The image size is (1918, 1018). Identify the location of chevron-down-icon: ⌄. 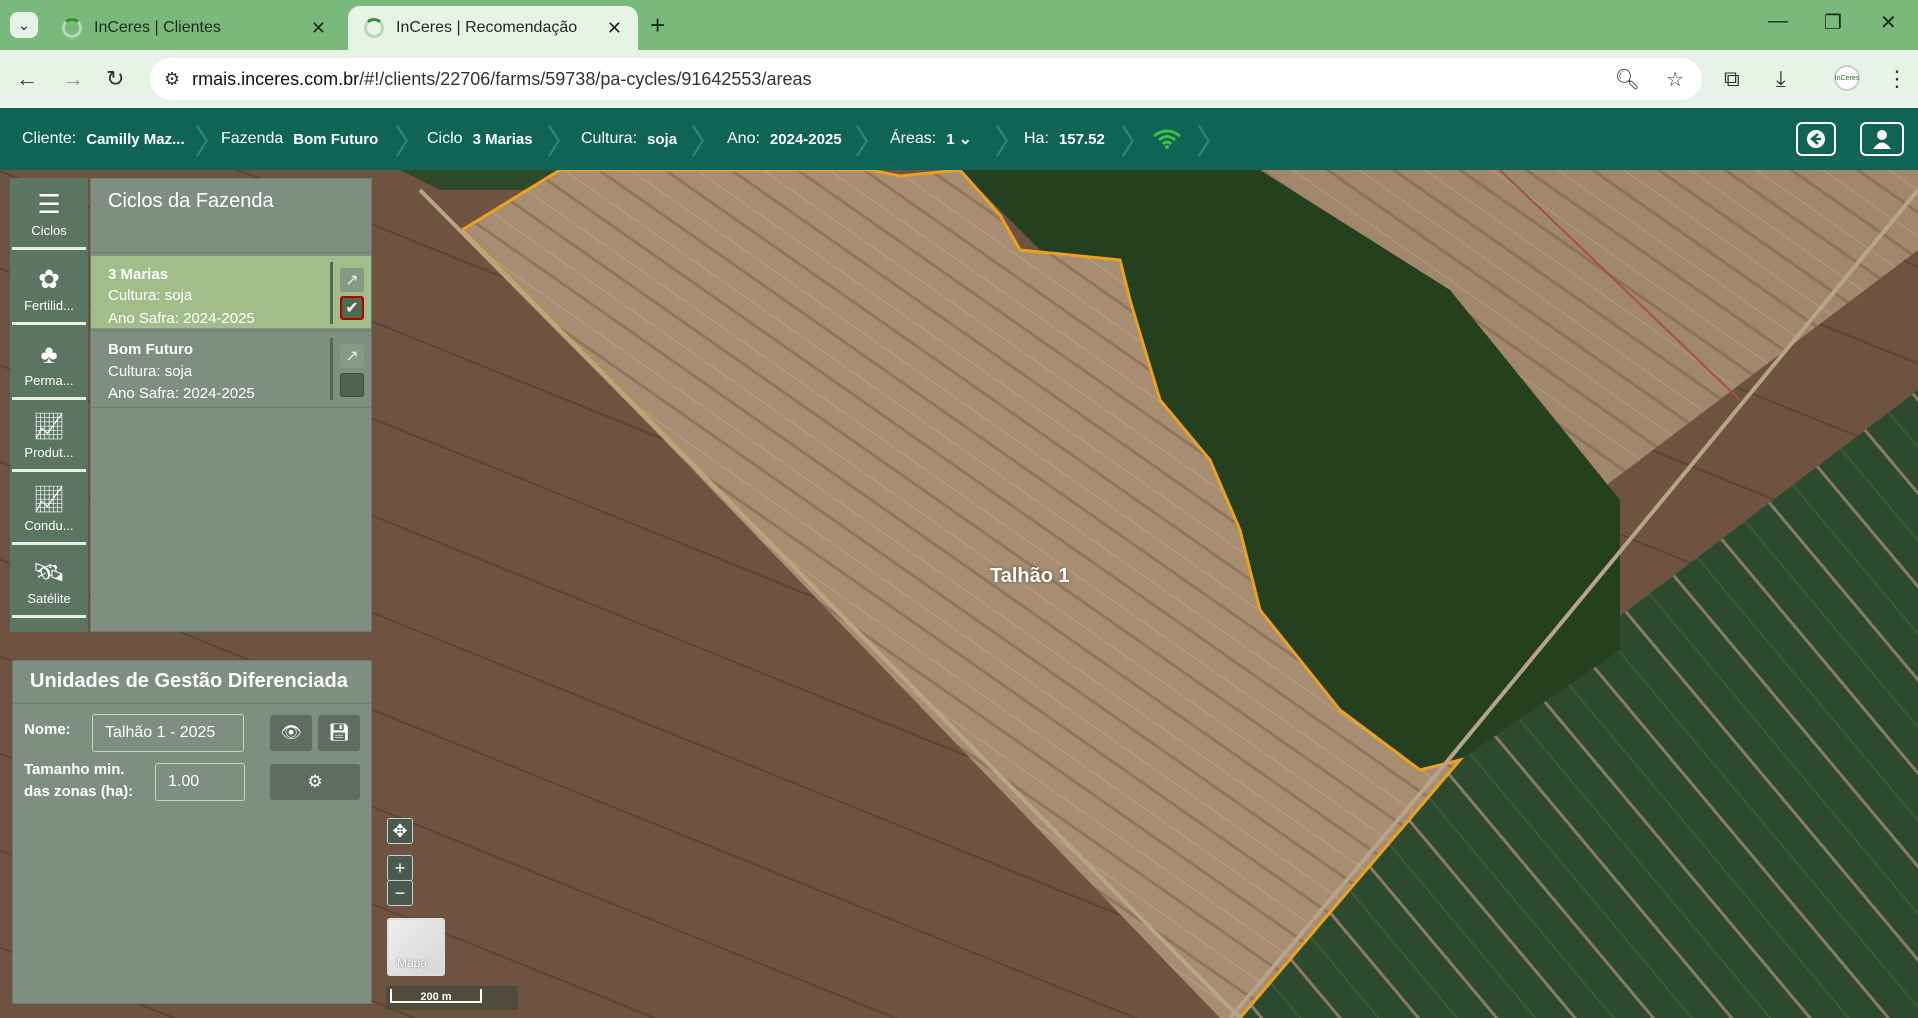
(965, 139).